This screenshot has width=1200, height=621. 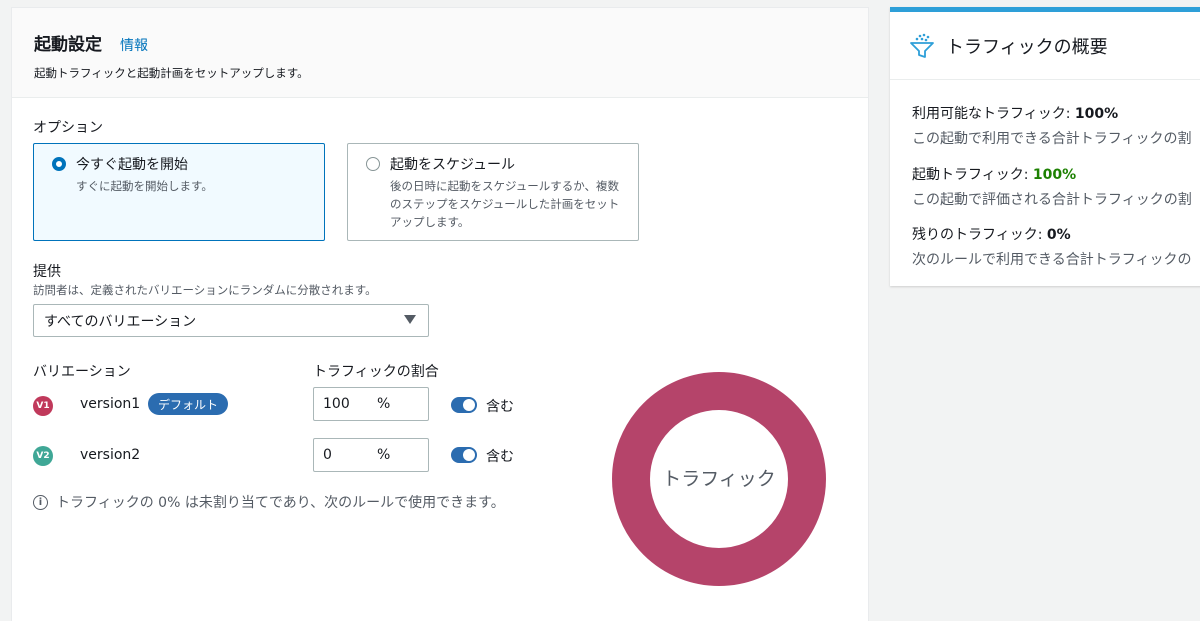 I want to click on item-label: 利用可能なトラフィック:, so click(x=993, y=114).